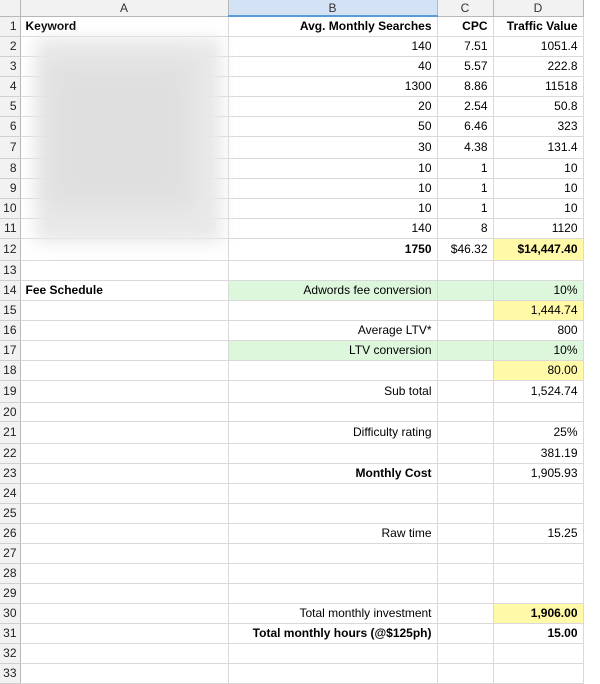 The height and width of the screenshot is (684, 600). What do you see at coordinates (465, 66) in the screenshot?
I see `cell-cpc: 5.57` at bounding box center [465, 66].